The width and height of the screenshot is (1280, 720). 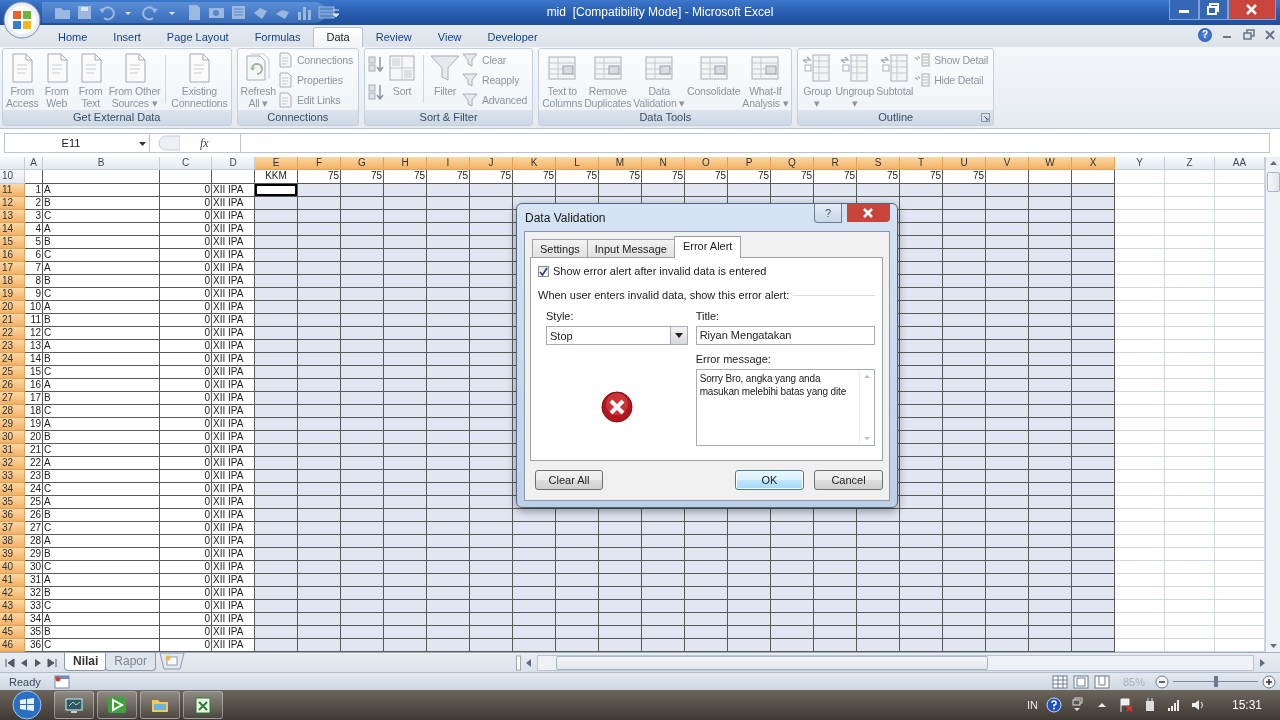 I want to click on table-cell: 33, so click(x=34, y=606).